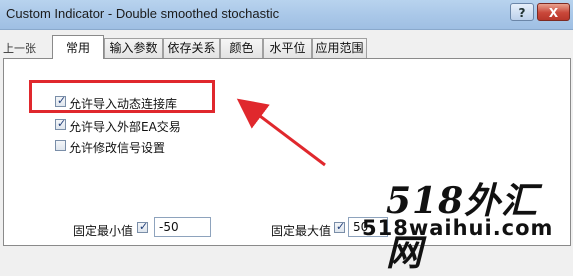 The width and height of the screenshot is (573, 276). I want to click on fixed-min-checkbox: ✓, so click(143, 226).